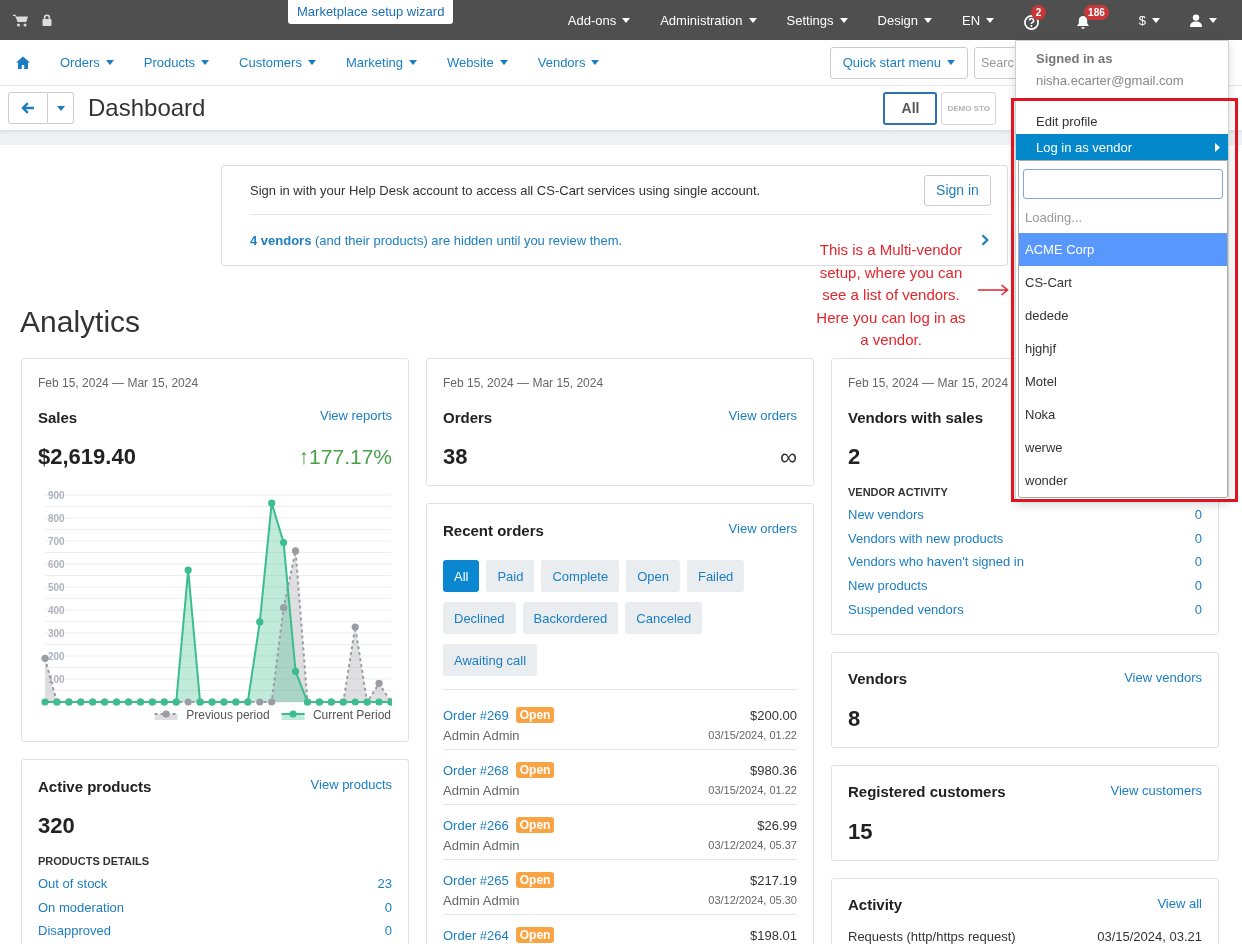 This screenshot has height=944, width=1242. Describe the element at coordinates (277, 62) in the screenshot. I see `nav-menu-button: Customers` at that location.